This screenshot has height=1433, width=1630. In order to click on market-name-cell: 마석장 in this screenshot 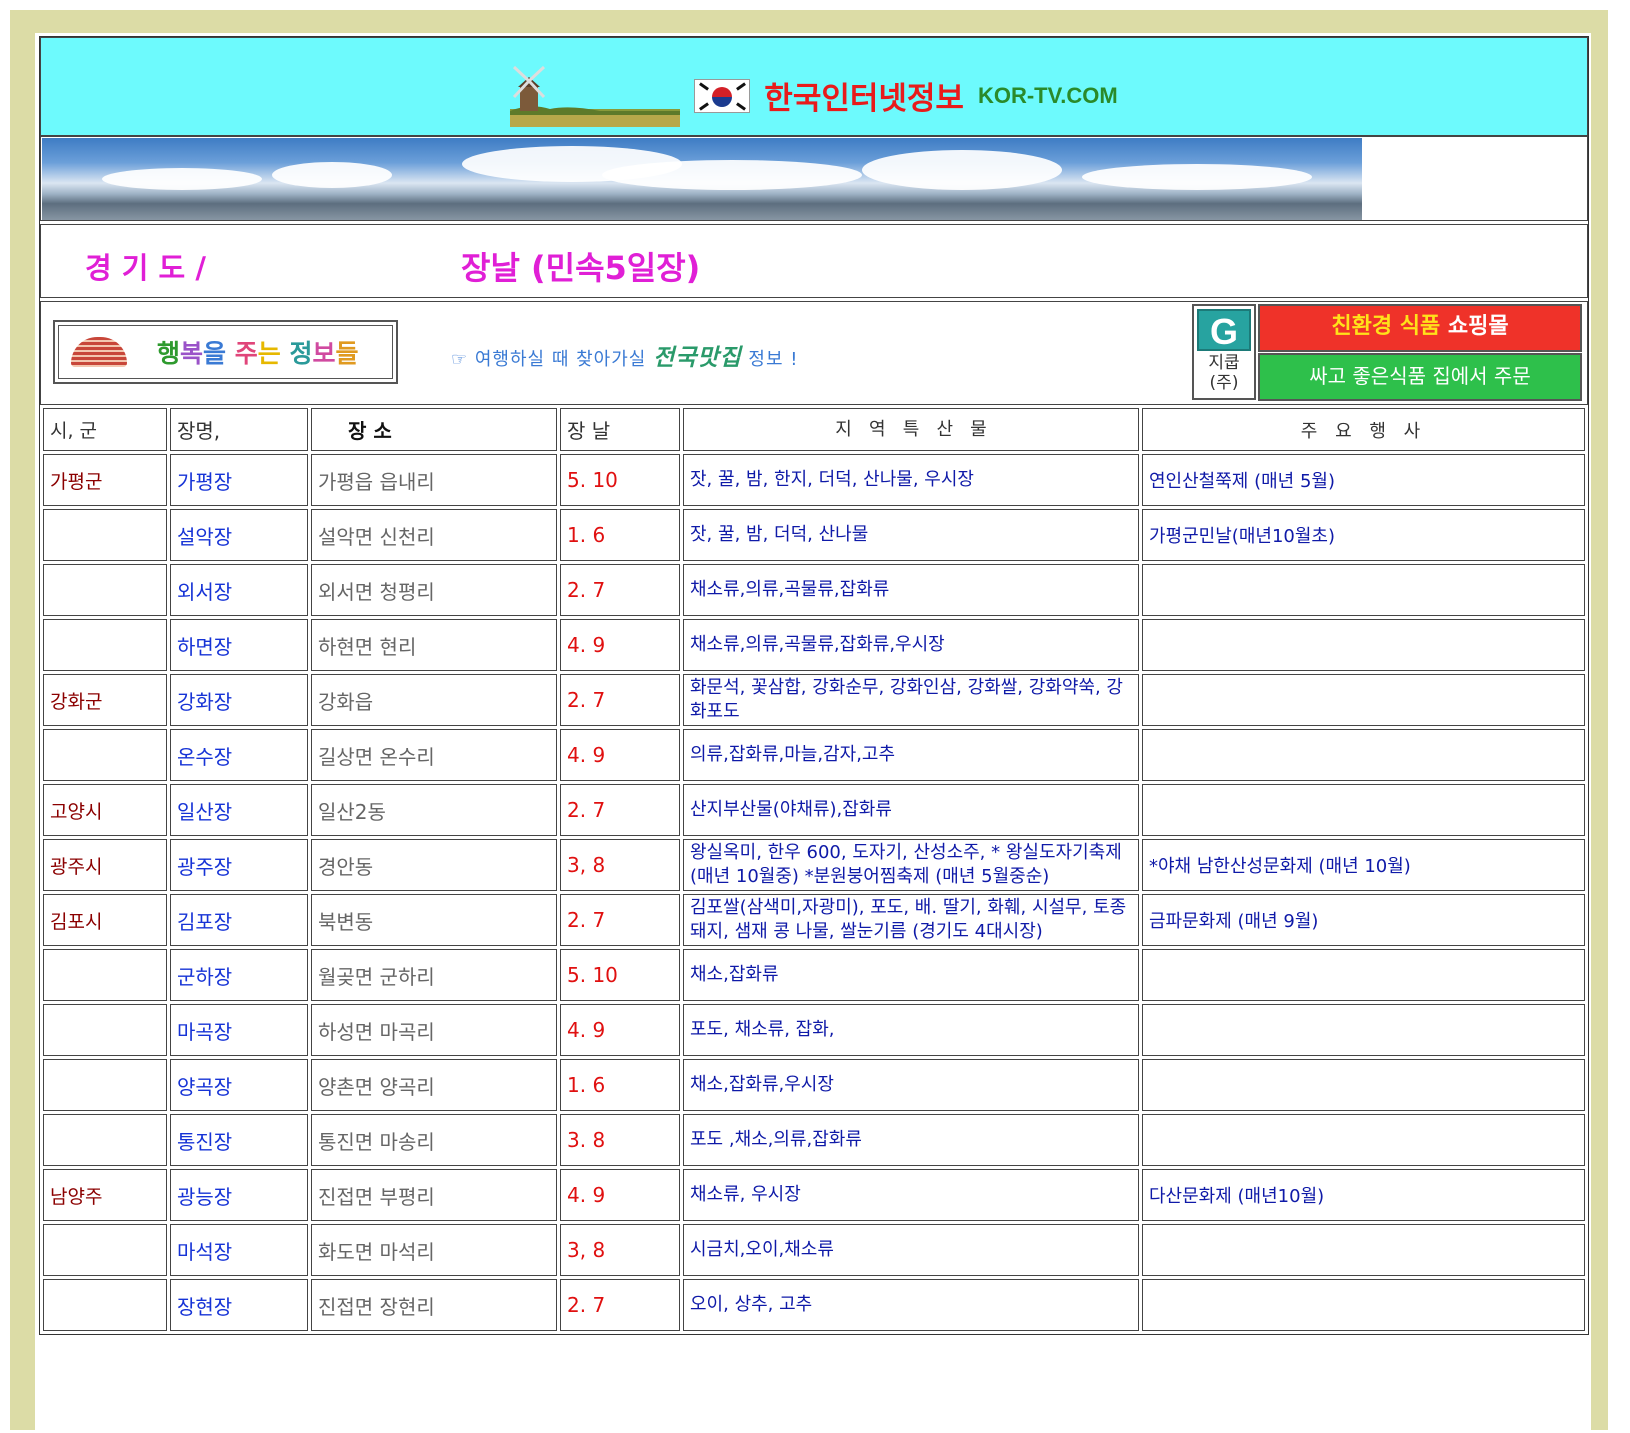, I will do `click(239, 1250)`.